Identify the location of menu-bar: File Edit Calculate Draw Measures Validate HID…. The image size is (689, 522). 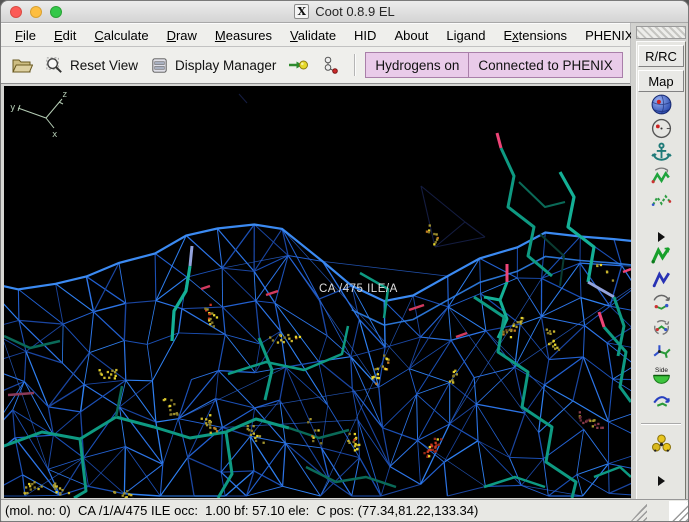
(317, 35).